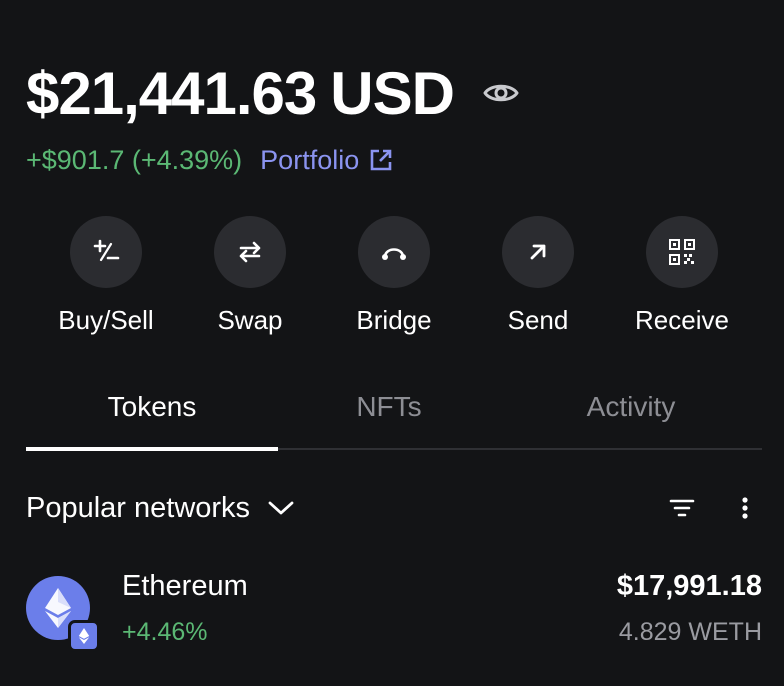  Describe the element at coordinates (381, 160) in the screenshot. I see `external-link-icon` at that location.